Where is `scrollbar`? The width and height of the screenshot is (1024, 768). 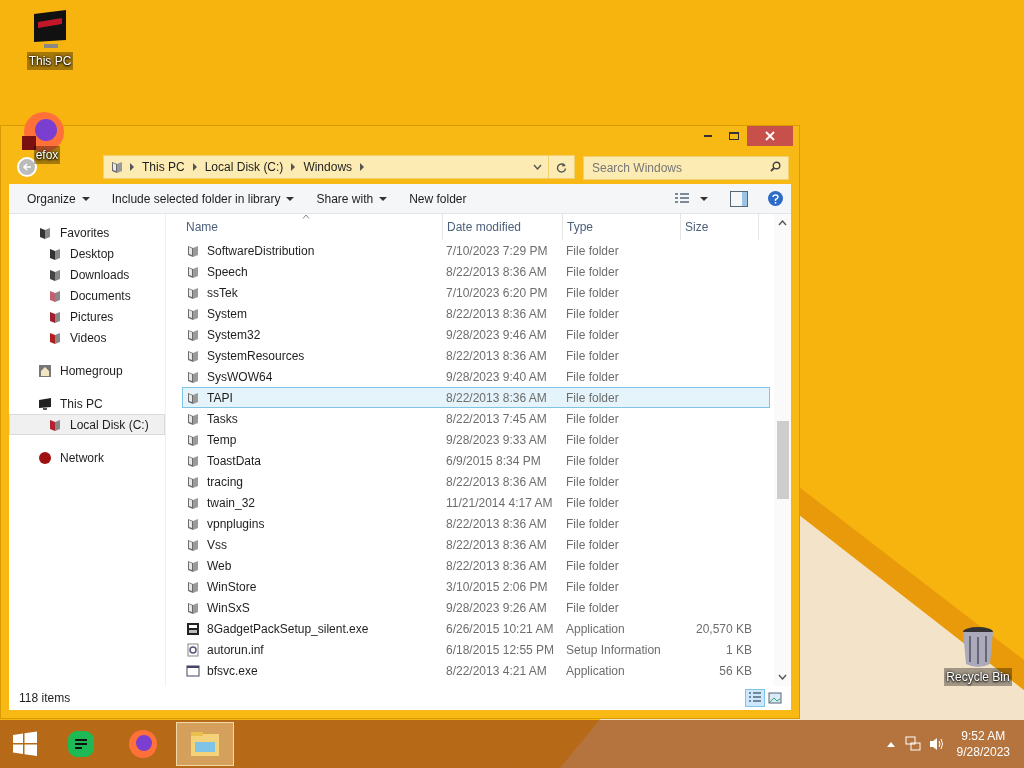 scrollbar is located at coordinates (782, 450).